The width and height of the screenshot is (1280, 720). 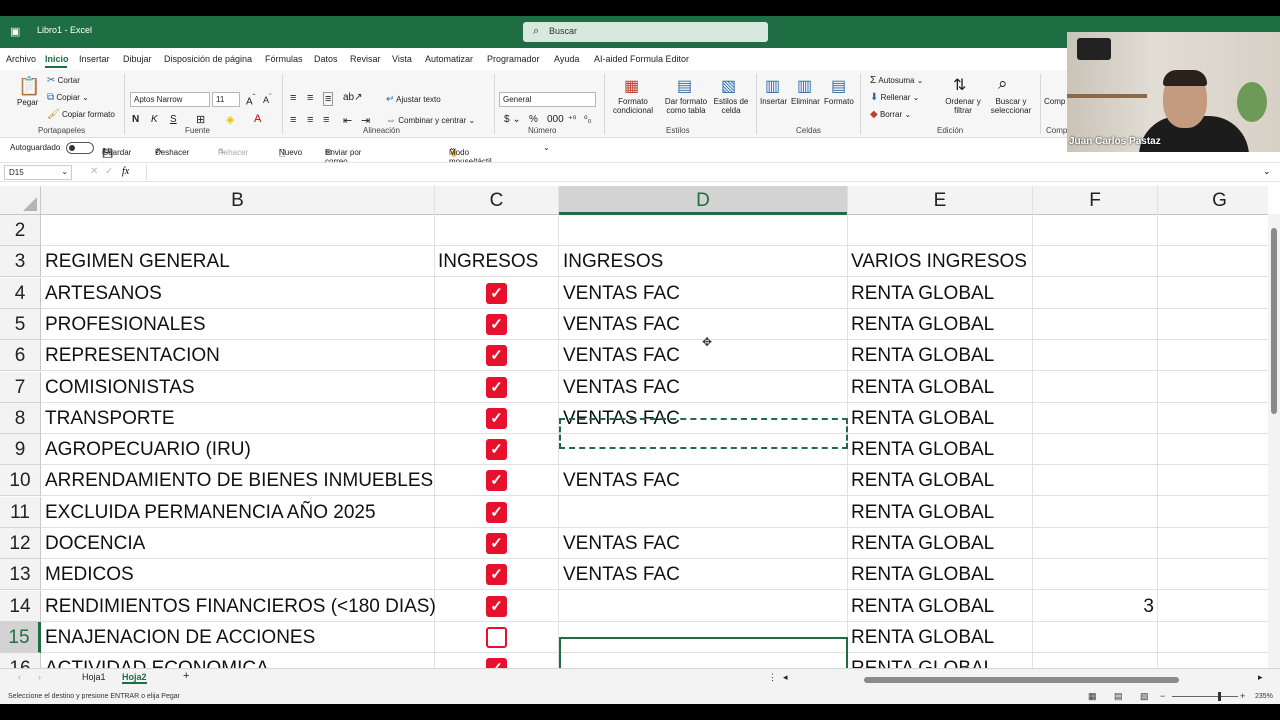 What do you see at coordinates (310, 120) in the screenshot?
I see `align-center-icon: ≡` at bounding box center [310, 120].